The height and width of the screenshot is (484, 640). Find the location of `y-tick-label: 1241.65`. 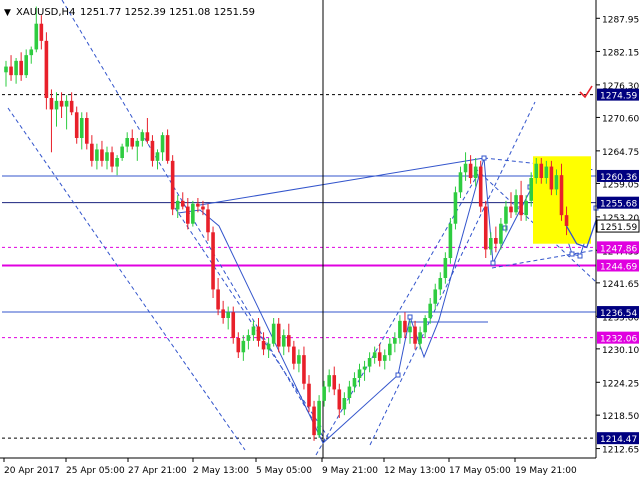

y-tick-label: 1241.65 is located at coordinates (620, 285).